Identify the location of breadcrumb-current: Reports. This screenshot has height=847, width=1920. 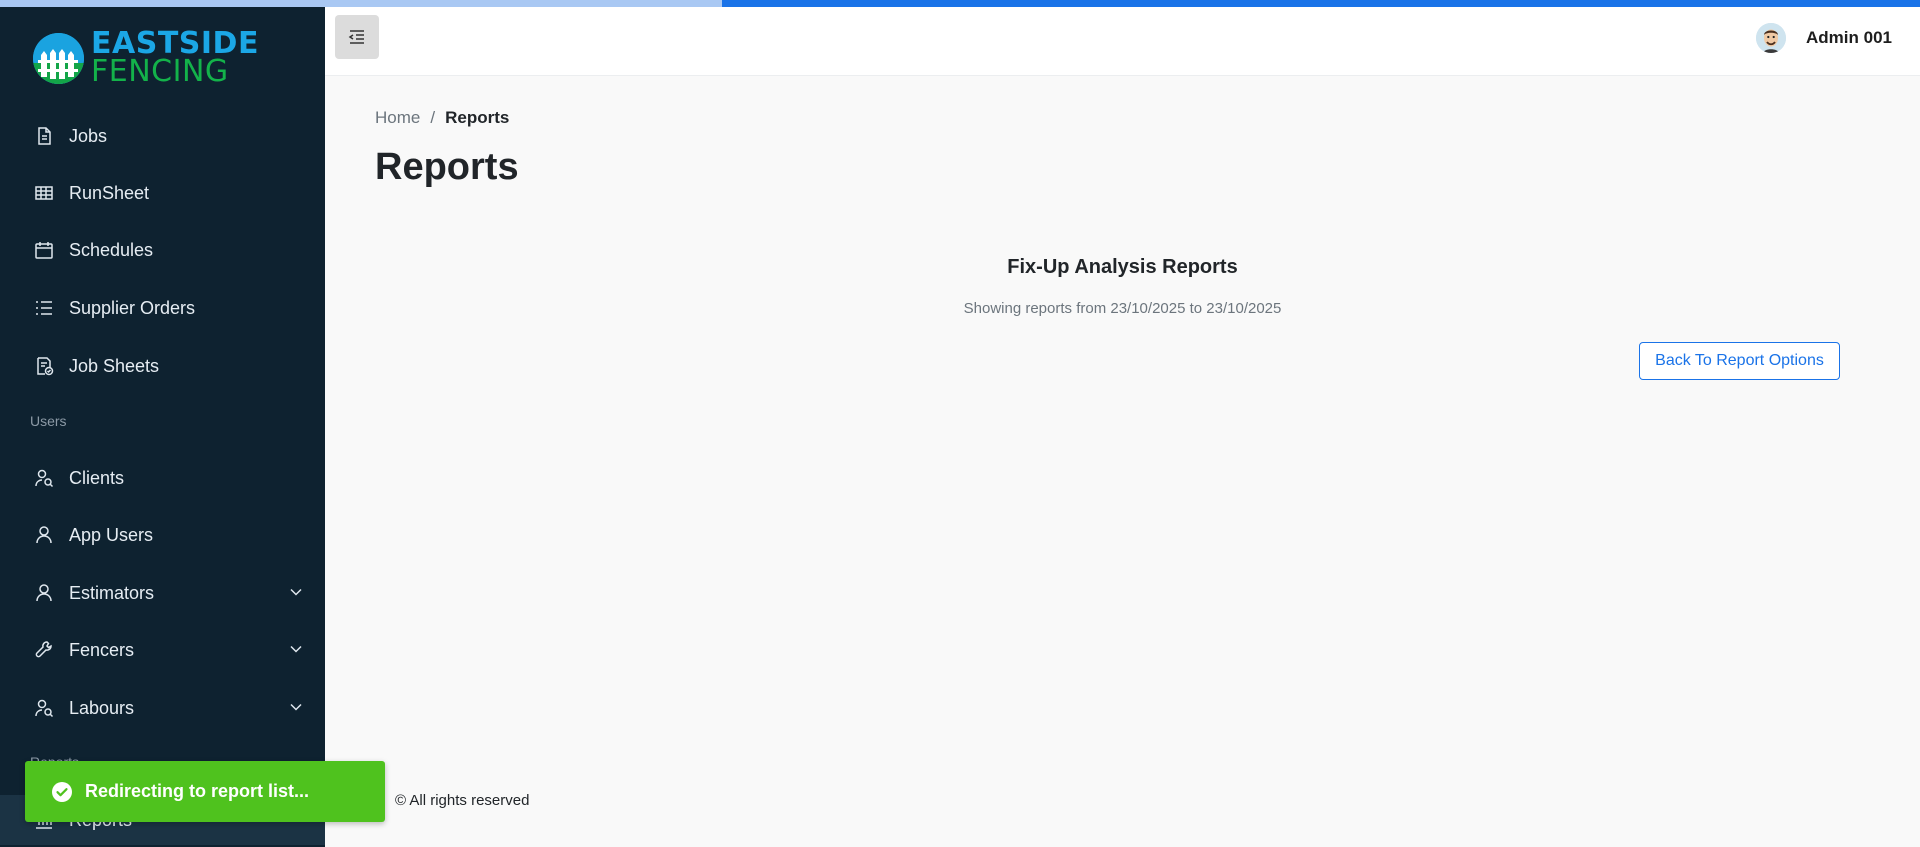
(477, 117).